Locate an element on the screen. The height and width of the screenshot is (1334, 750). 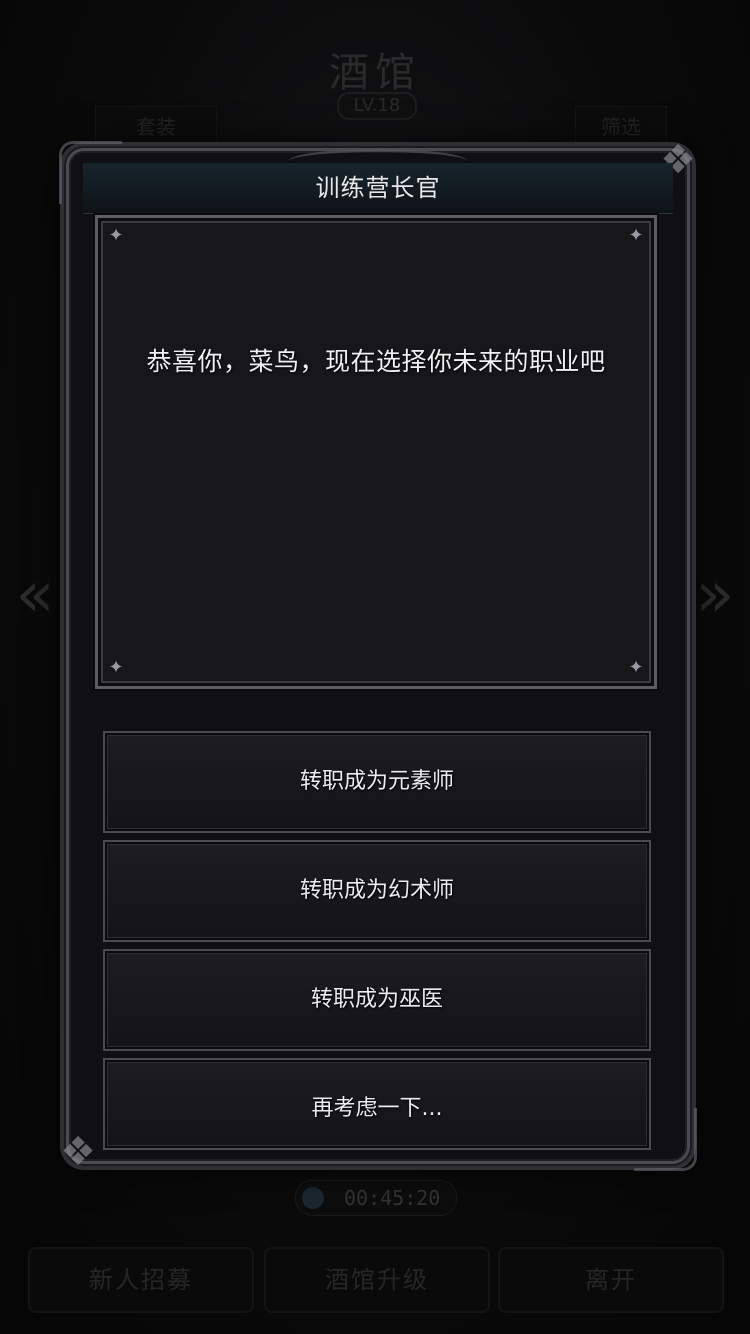
option-witch-doctor-button: 转职成为巫医 is located at coordinates (377, 1000).